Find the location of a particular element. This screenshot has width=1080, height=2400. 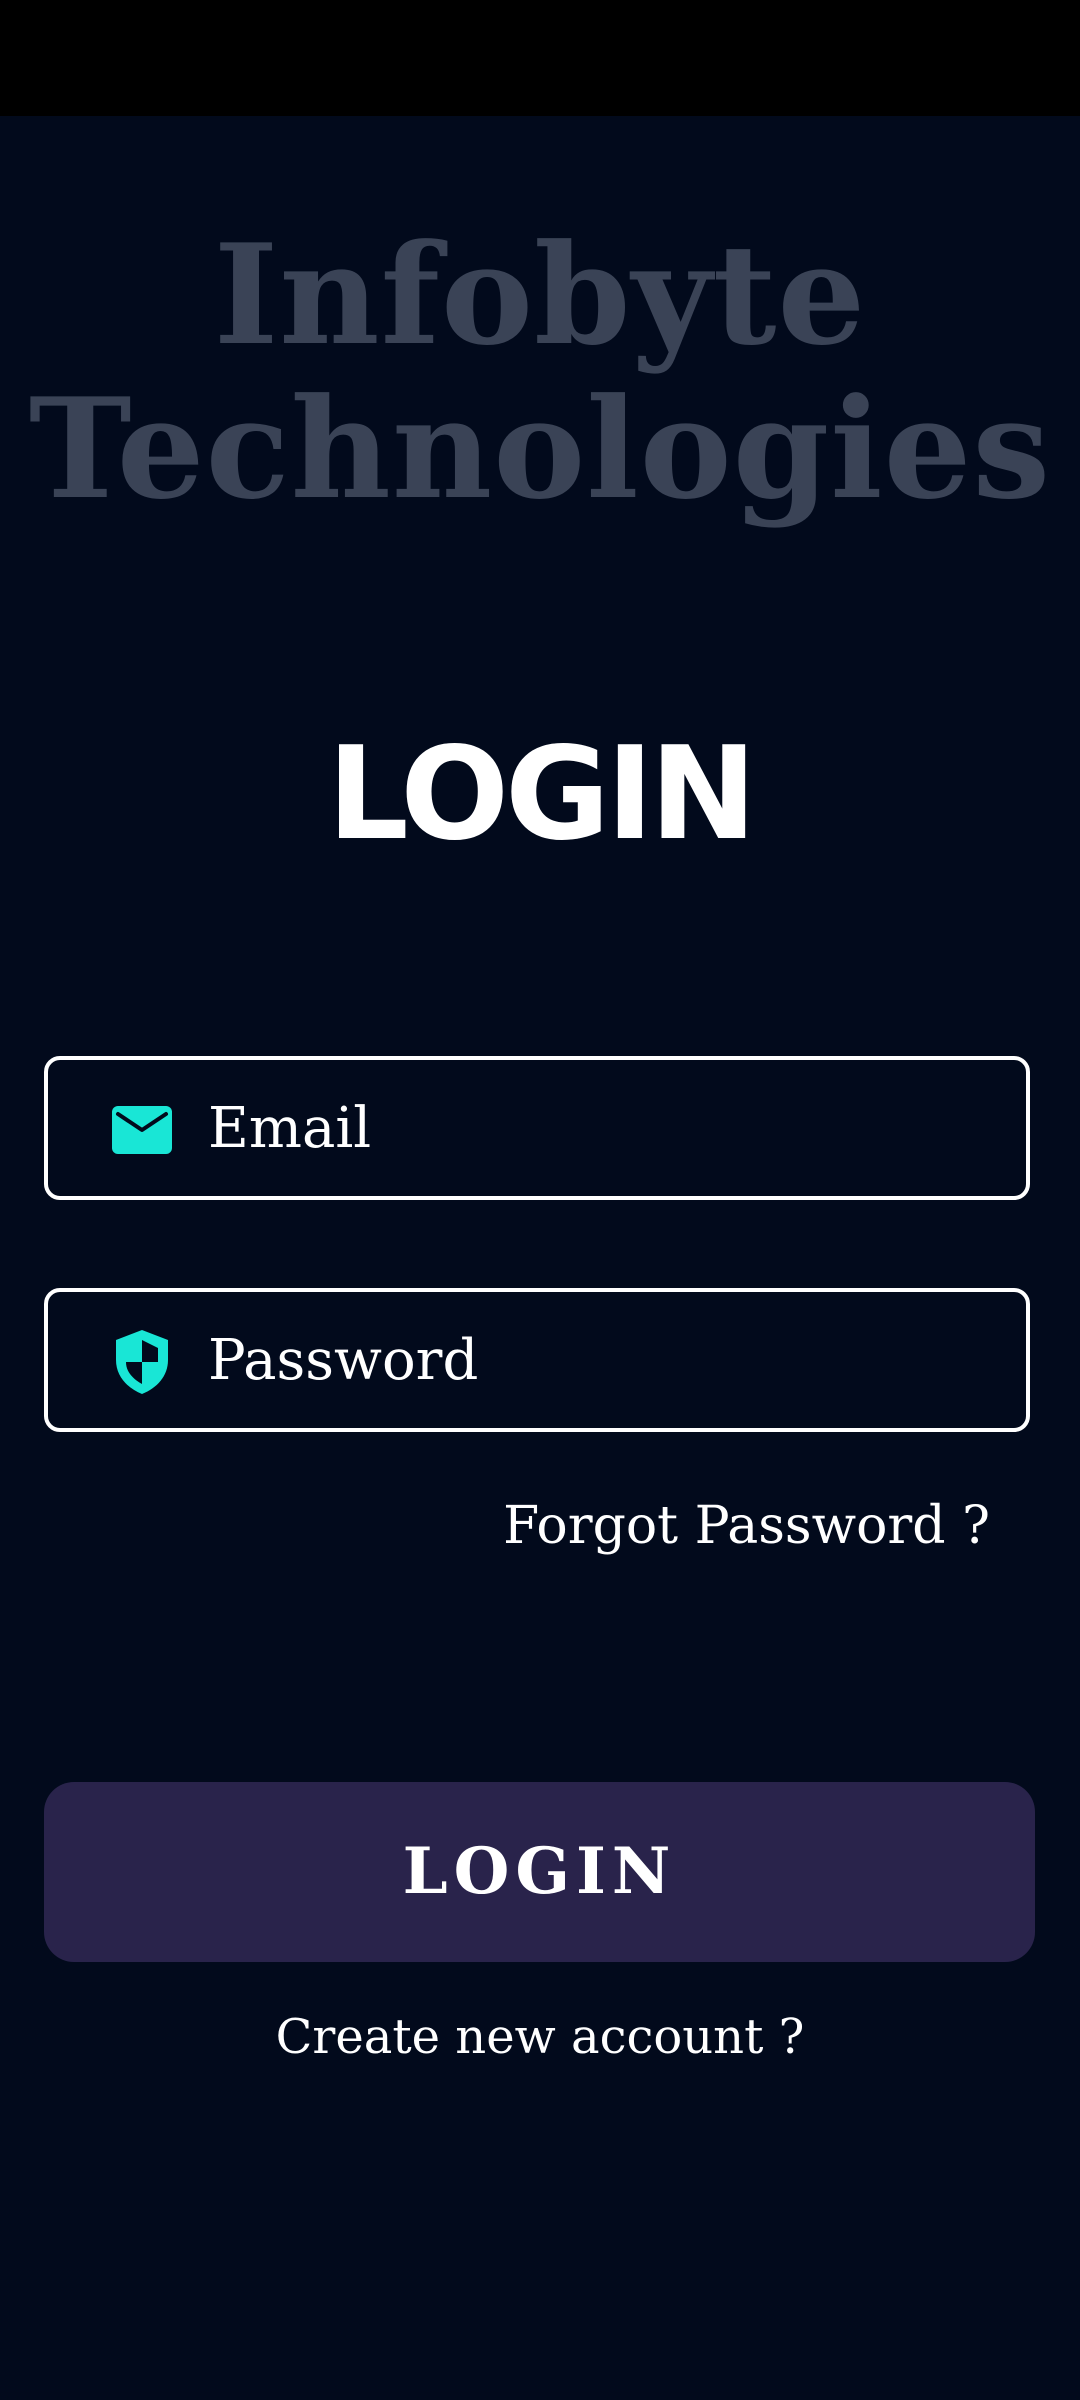

brand-line-1: Infobyte is located at coordinates (540, 294).